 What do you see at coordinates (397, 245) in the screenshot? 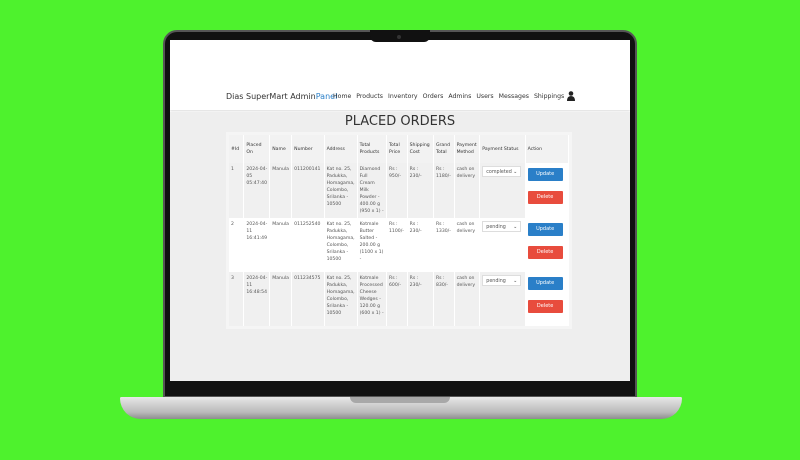
I see `cell-price: Rs : 1100/-` at bounding box center [397, 245].